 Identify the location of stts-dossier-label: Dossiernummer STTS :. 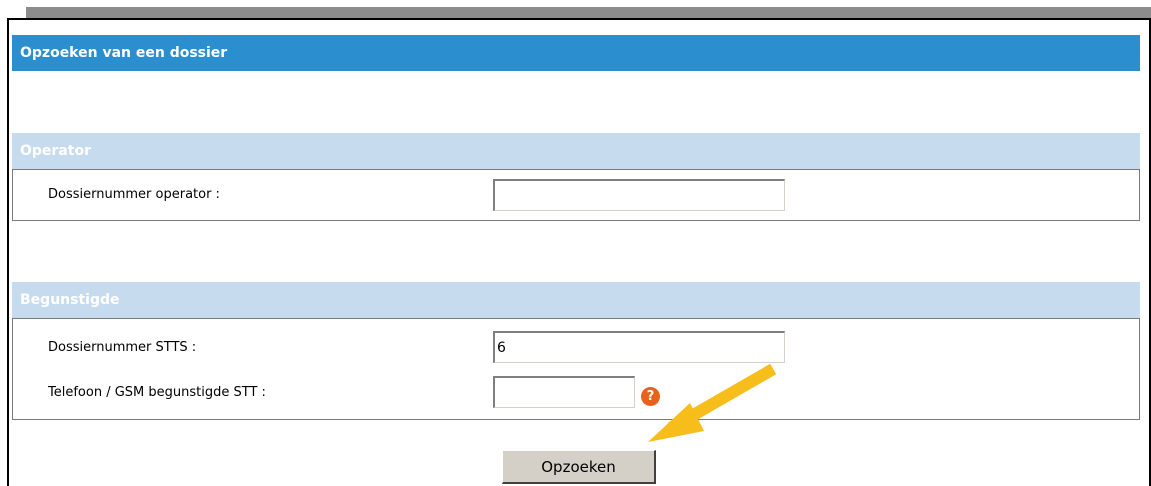
(122, 347).